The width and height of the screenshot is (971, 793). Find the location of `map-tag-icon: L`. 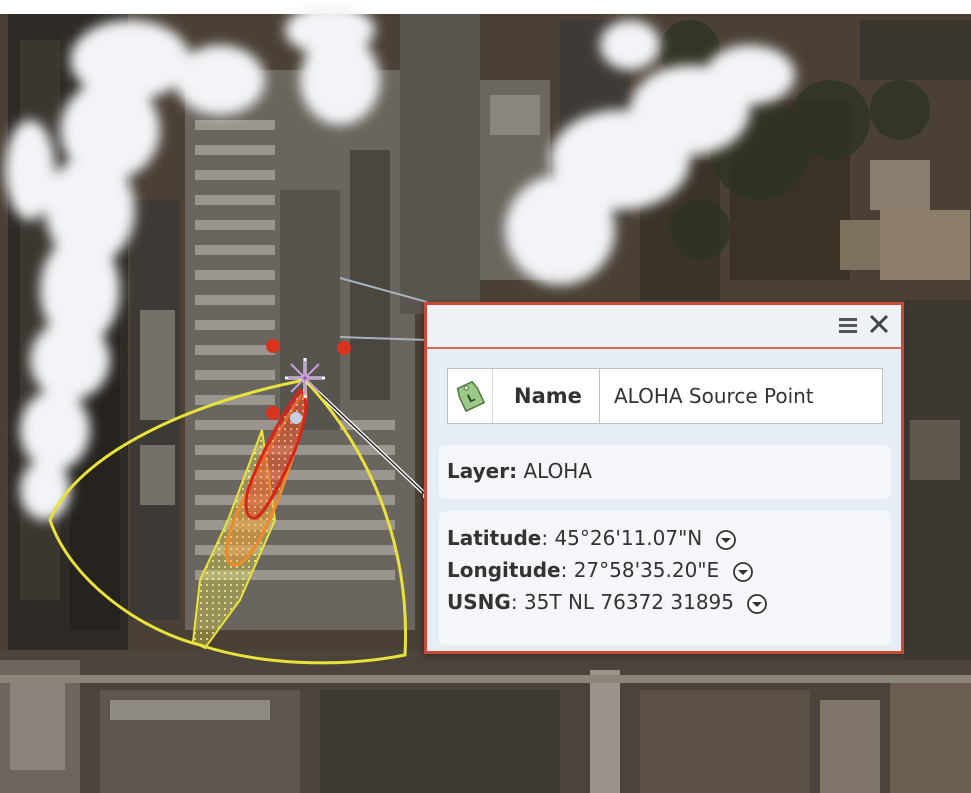

map-tag-icon: L is located at coordinates (471, 396).